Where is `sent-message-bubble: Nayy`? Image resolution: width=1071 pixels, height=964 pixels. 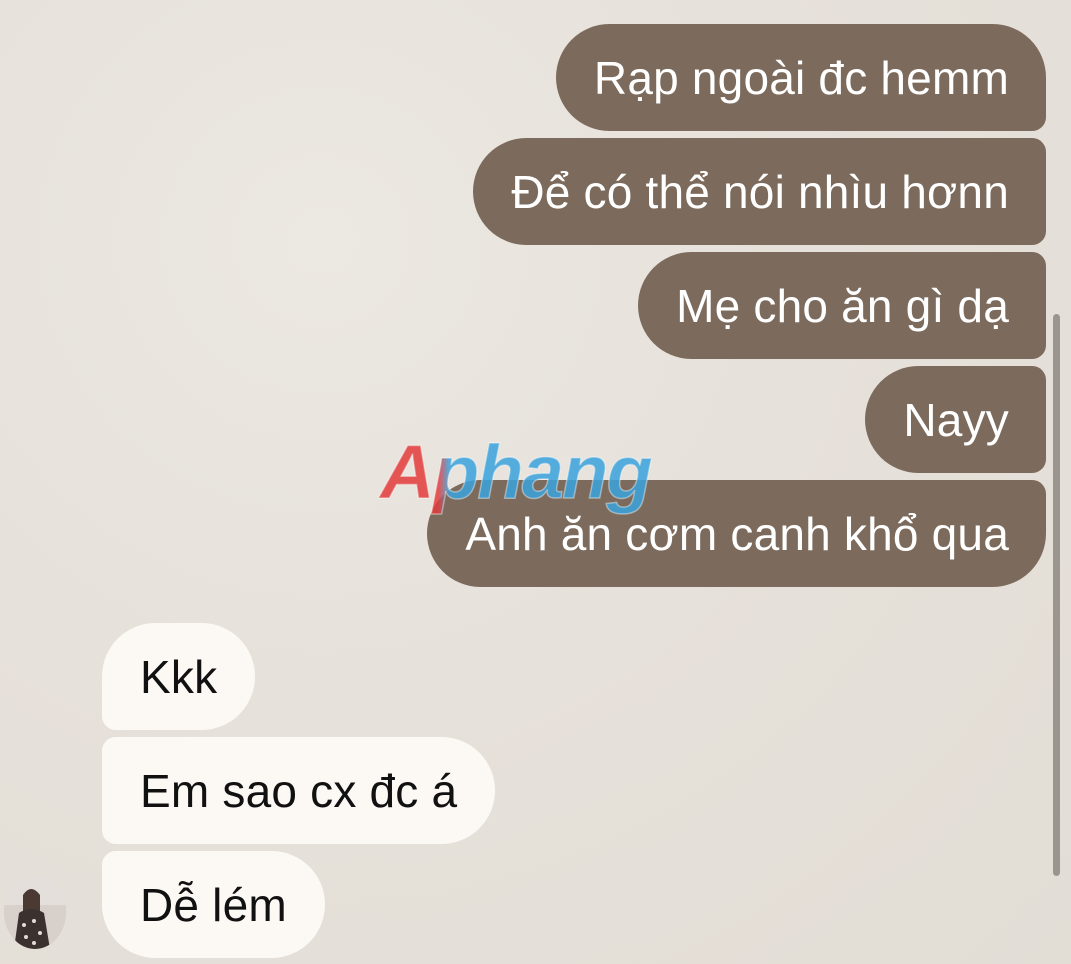
sent-message-bubble: Nayy is located at coordinates (955, 419).